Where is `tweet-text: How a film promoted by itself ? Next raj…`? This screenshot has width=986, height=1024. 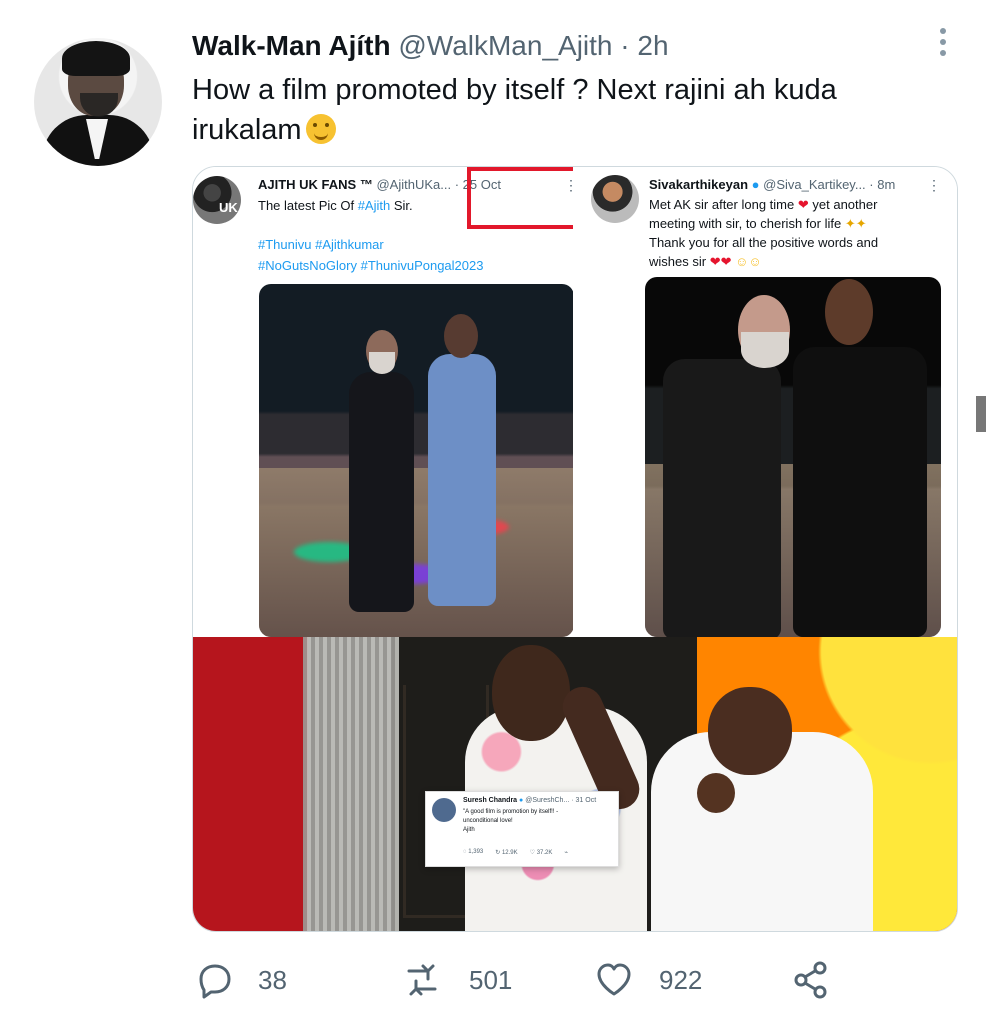
tweet-text: How a film promoted by itself ? Next raj… is located at coordinates (559, 110).